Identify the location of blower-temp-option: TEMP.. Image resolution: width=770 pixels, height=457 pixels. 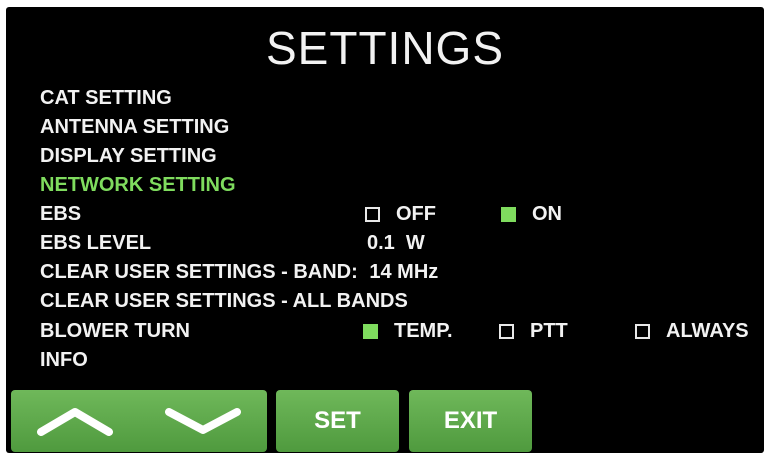
(408, 331).